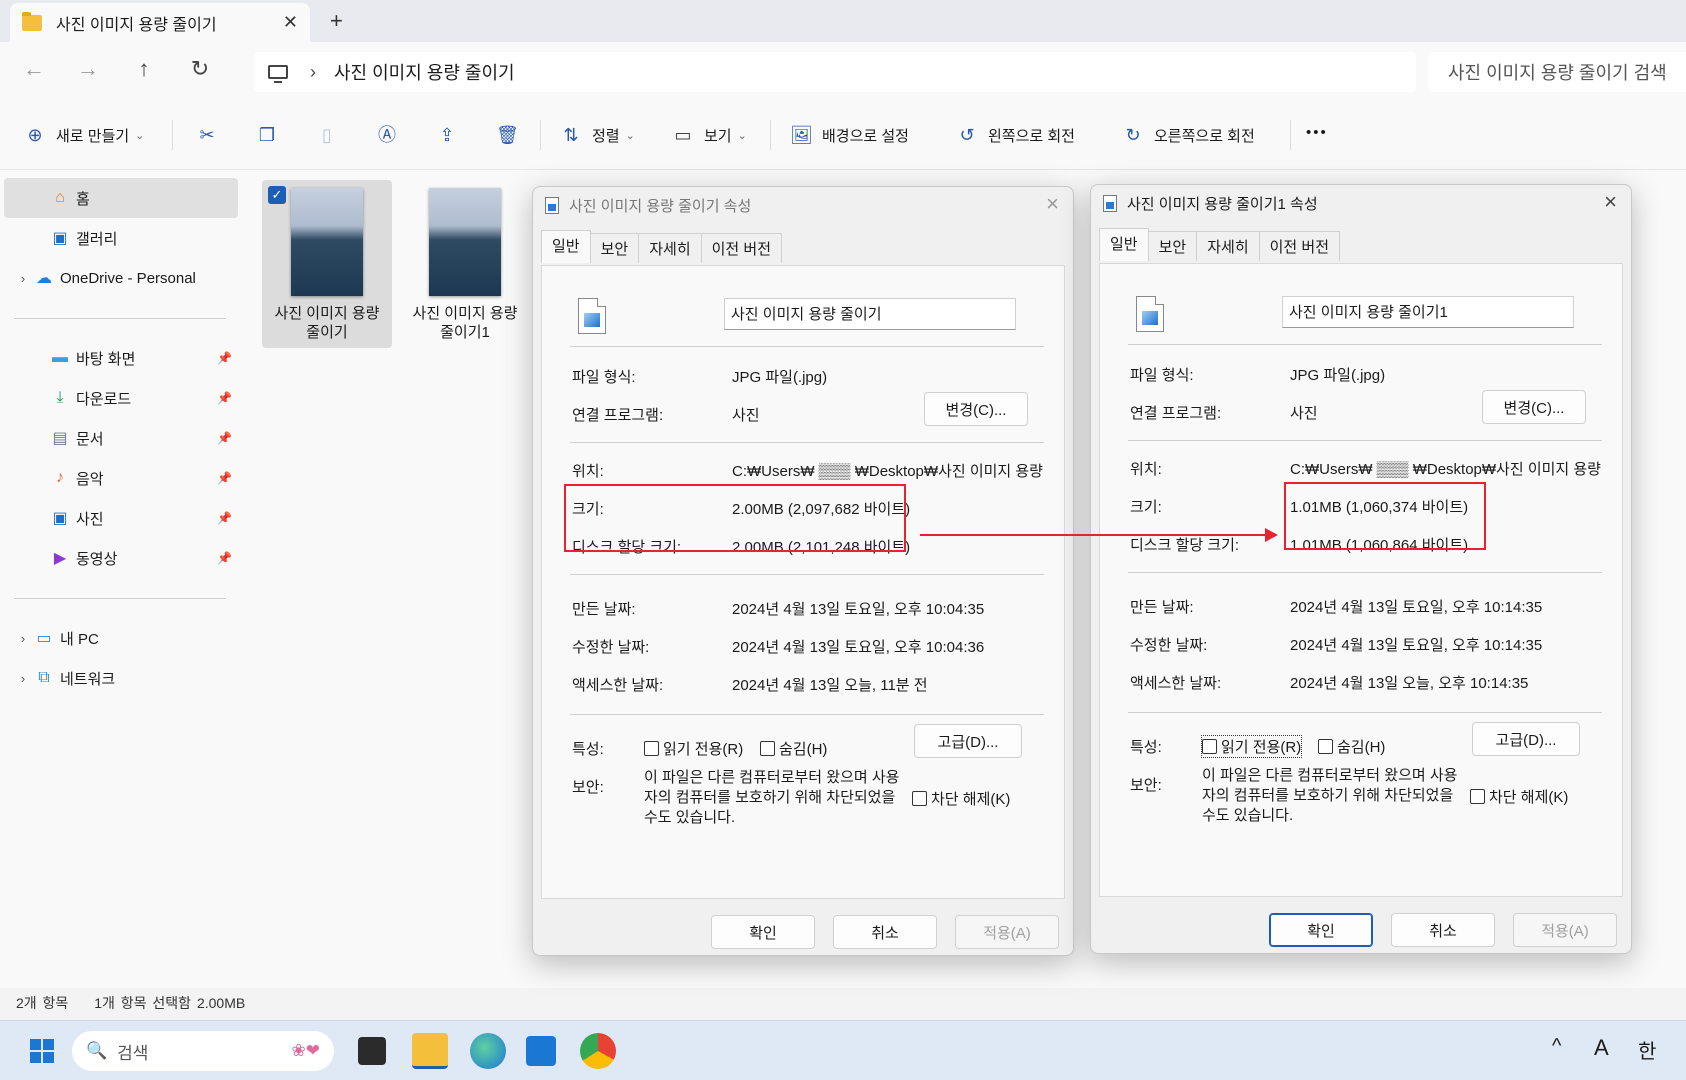  Describe the element at coordinates (34, 69) in the screenshot. I see `back-icon: ←` at that location.